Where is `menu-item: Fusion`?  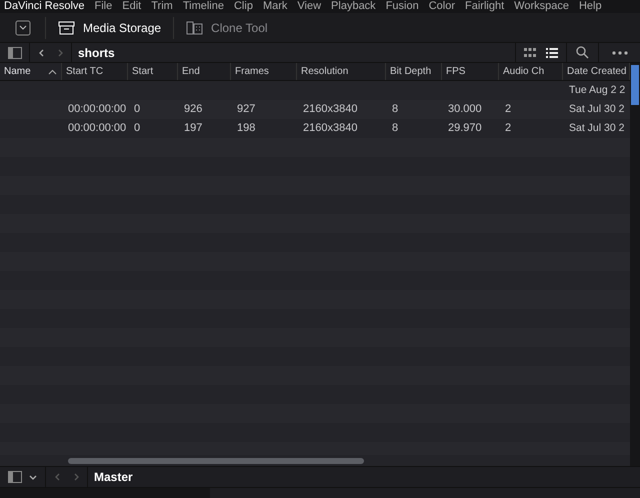
menu-item: Fusion is located at coordinates (402, 6).